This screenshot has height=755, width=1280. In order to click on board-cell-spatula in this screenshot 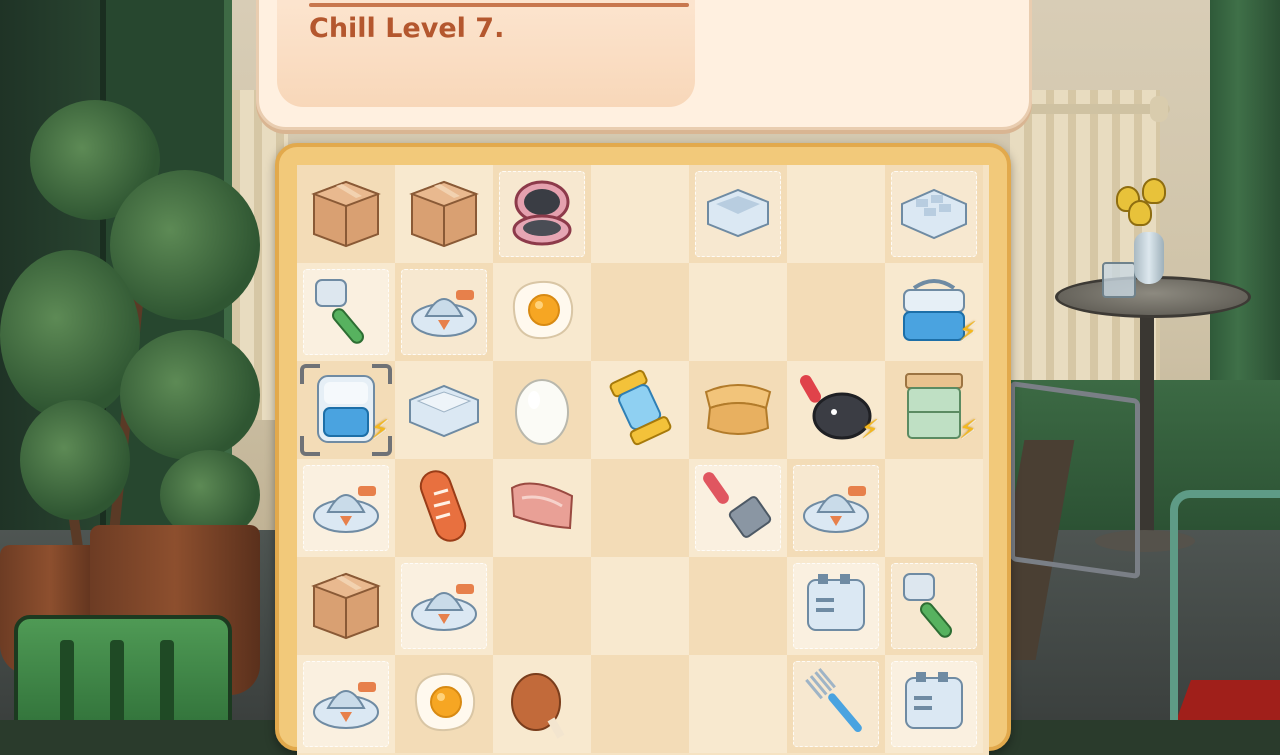, I will do `click(738, 508)`.